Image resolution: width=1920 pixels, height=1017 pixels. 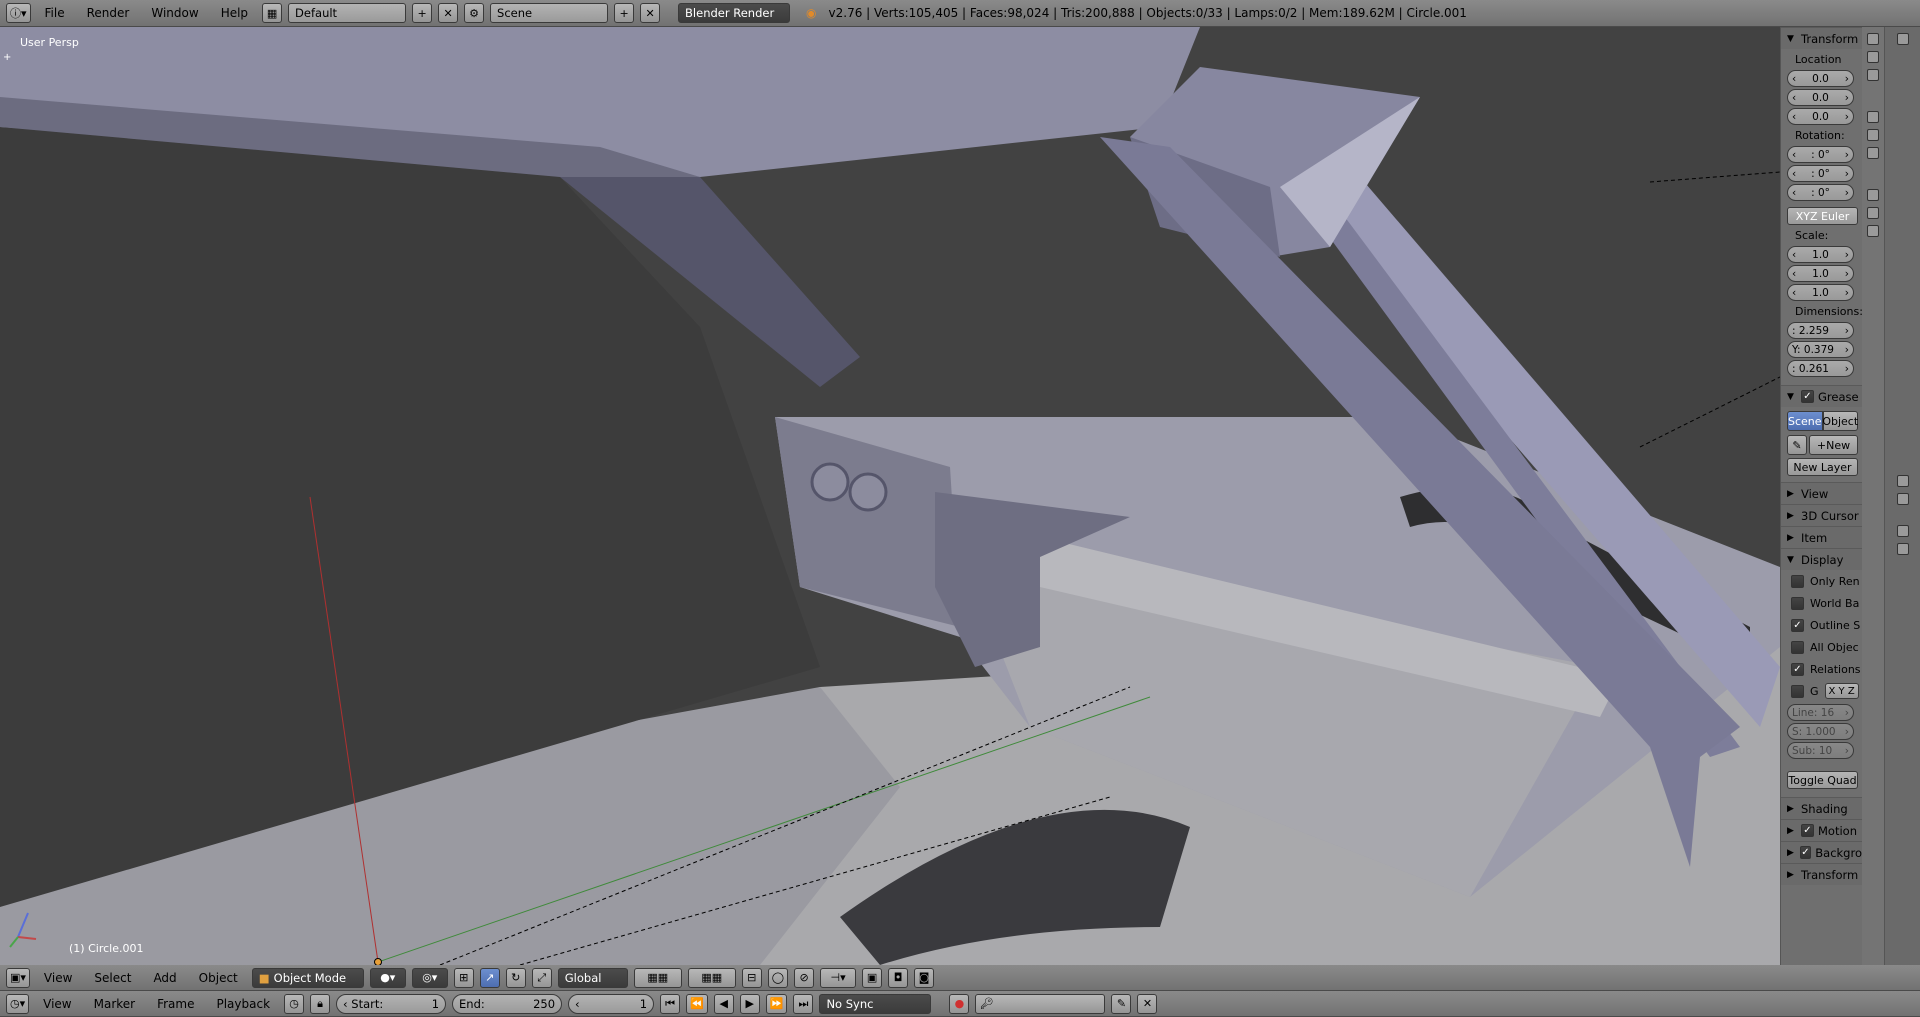 I want to click on region-toggle-icon: +, so click(x=7, y=57).